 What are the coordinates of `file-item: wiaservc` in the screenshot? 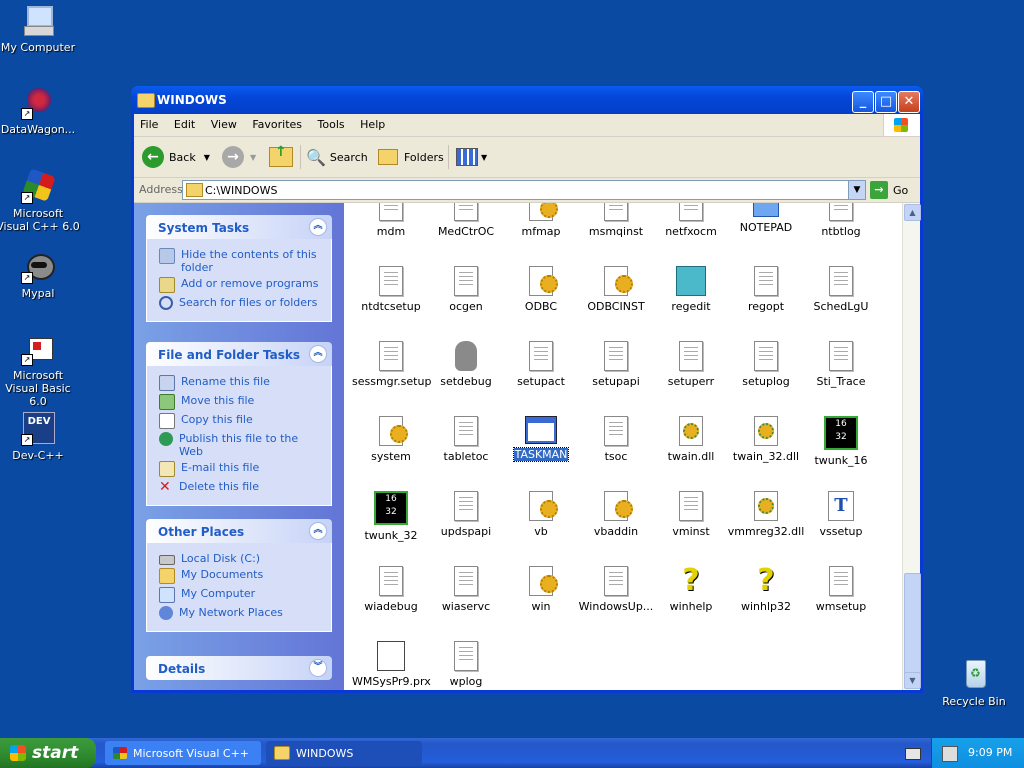 It's located at (466, 589).